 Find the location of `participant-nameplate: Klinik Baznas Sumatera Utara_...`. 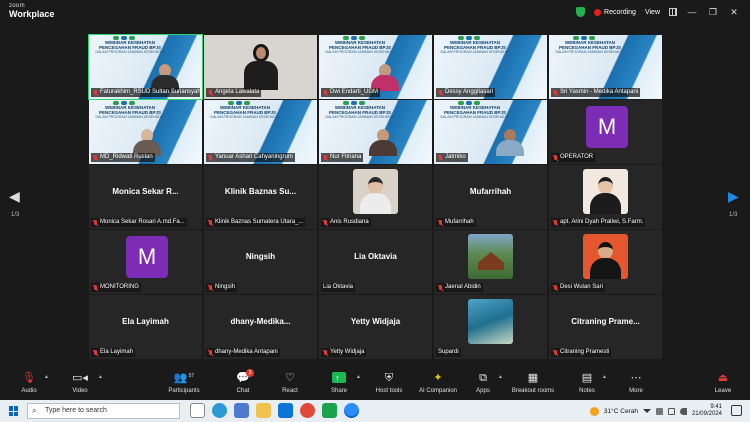

participant-nameplate: Klinik Baznas Sumatera Utara_... is located at coordinates (256, 222).